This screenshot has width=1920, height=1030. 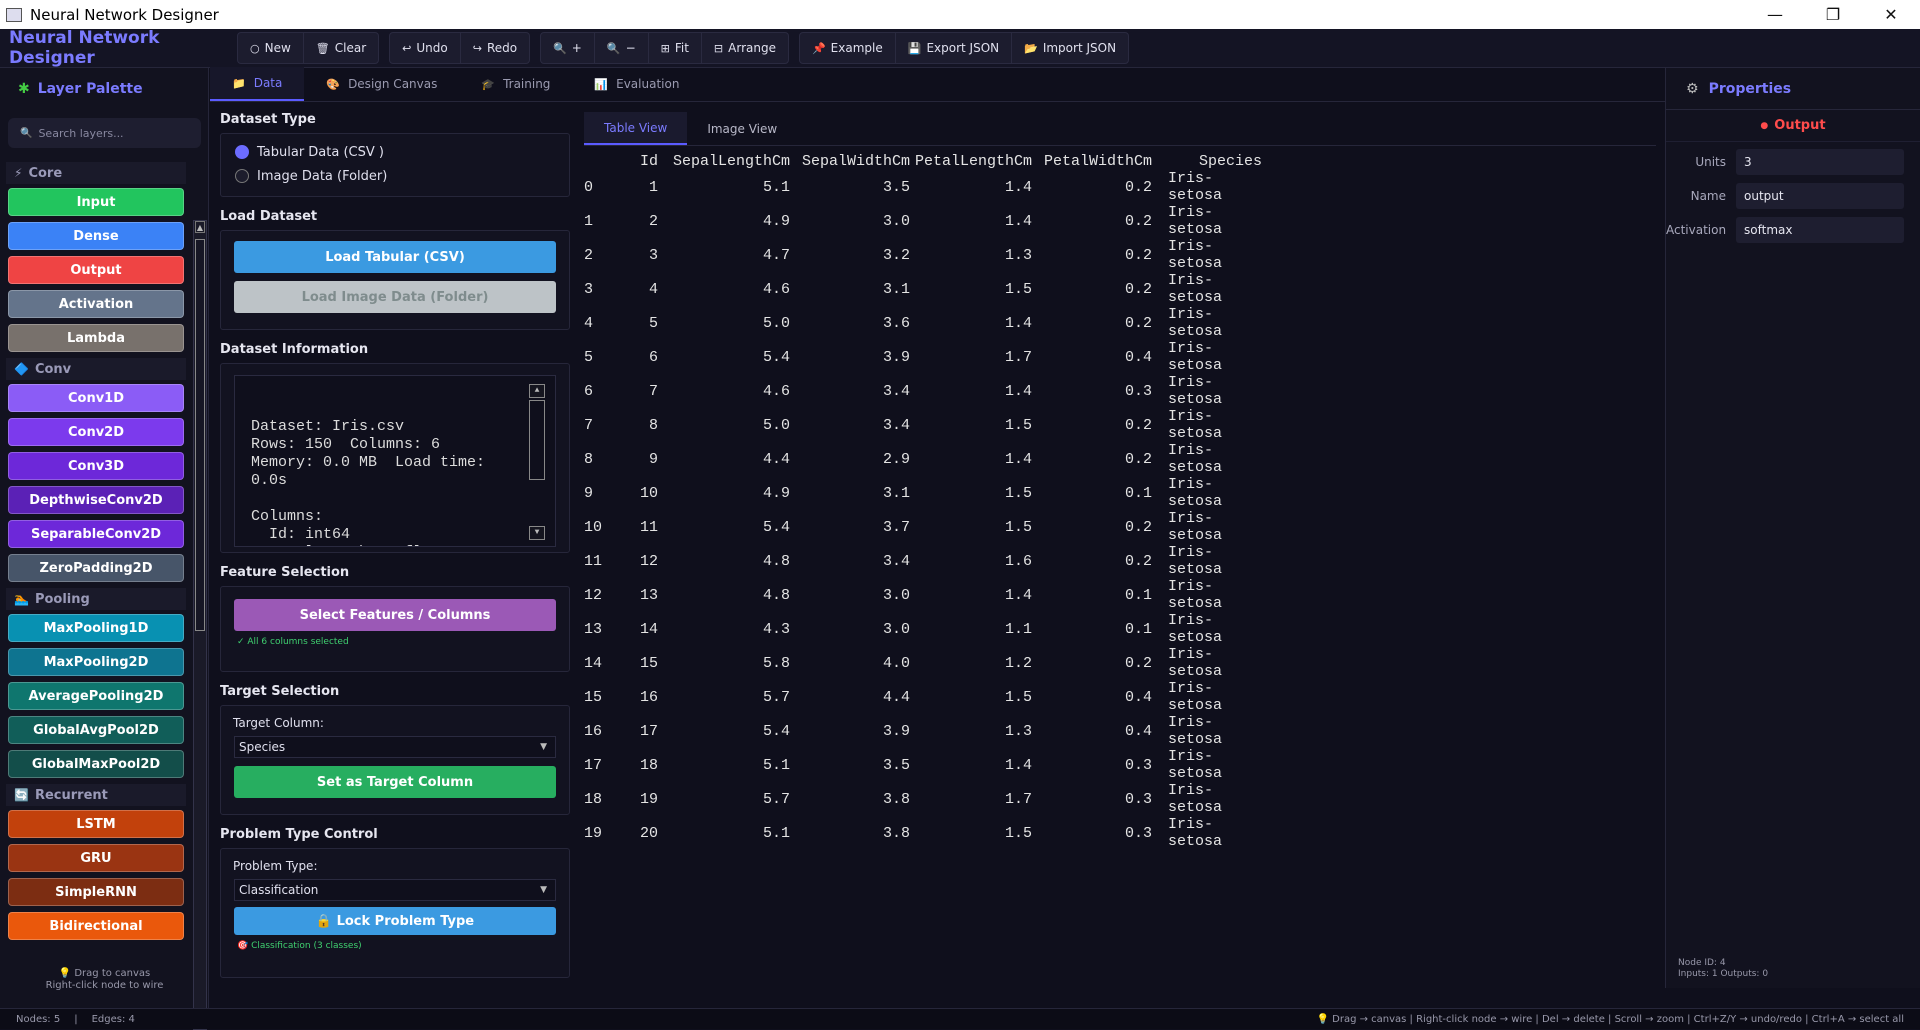 What do you see at coordinates (636, 128) in the screenshot?
I see `tab-table-view: Table View` at bounding box center [636, 128].